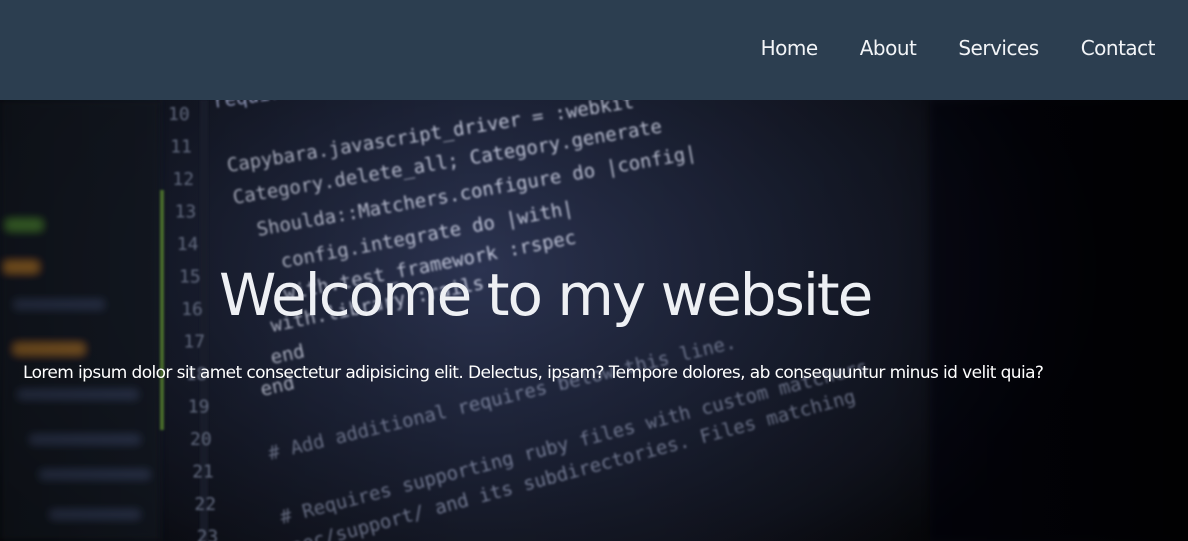  I want to click on nav-link-about: About, so click(888, 48).